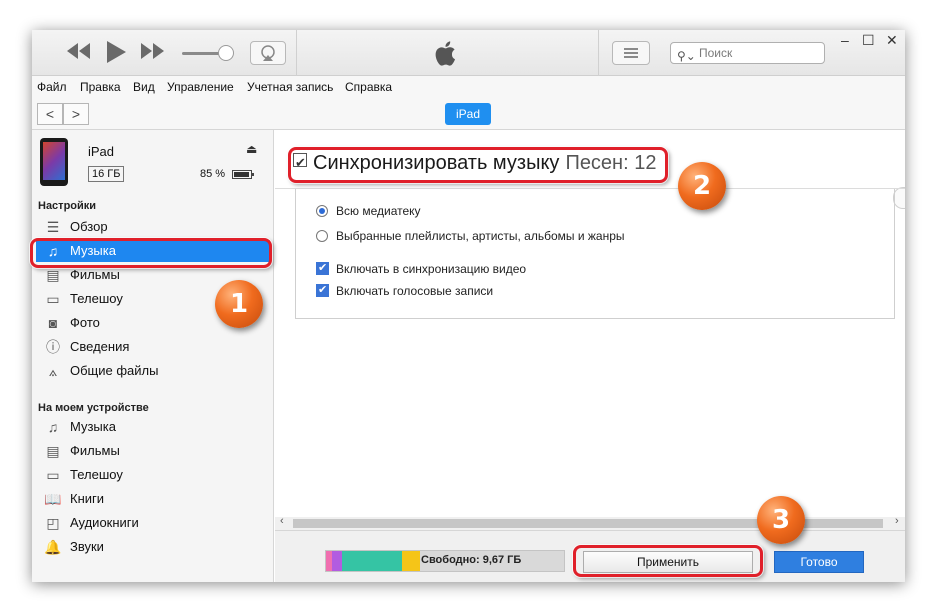 Image resolution: width=937 pixels, height=614 pixels. Describe the element at coordinates (106, 174) in the screenshot. I see `device-capacity: 16 ГБ` at that location.